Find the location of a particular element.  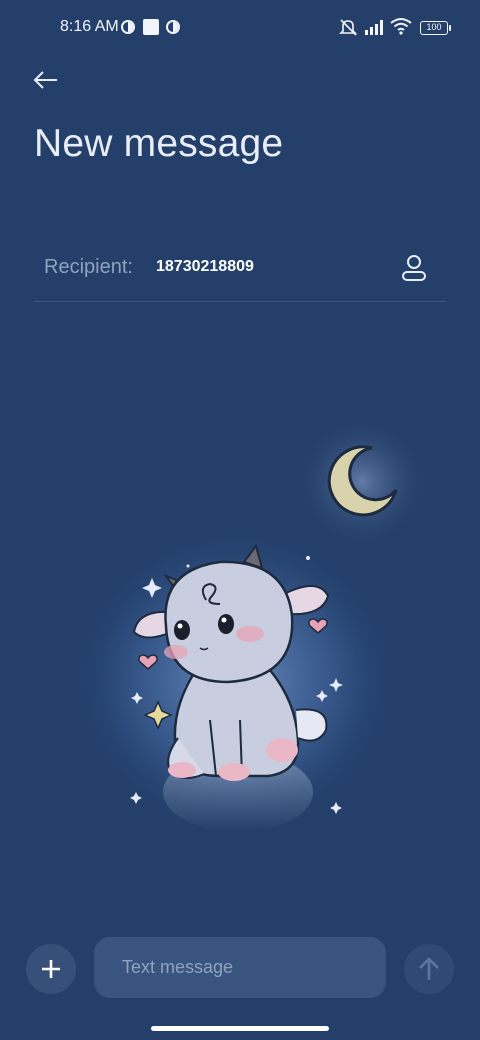

recipient-value: 18730218809 is located at coordinates (205, 267).